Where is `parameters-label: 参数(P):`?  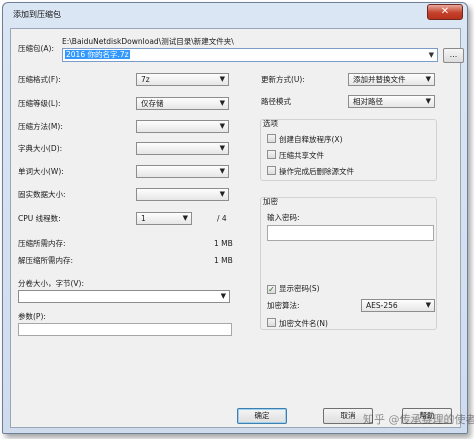
parameters-label: 参数(P): is located at coordinates (32, 316).